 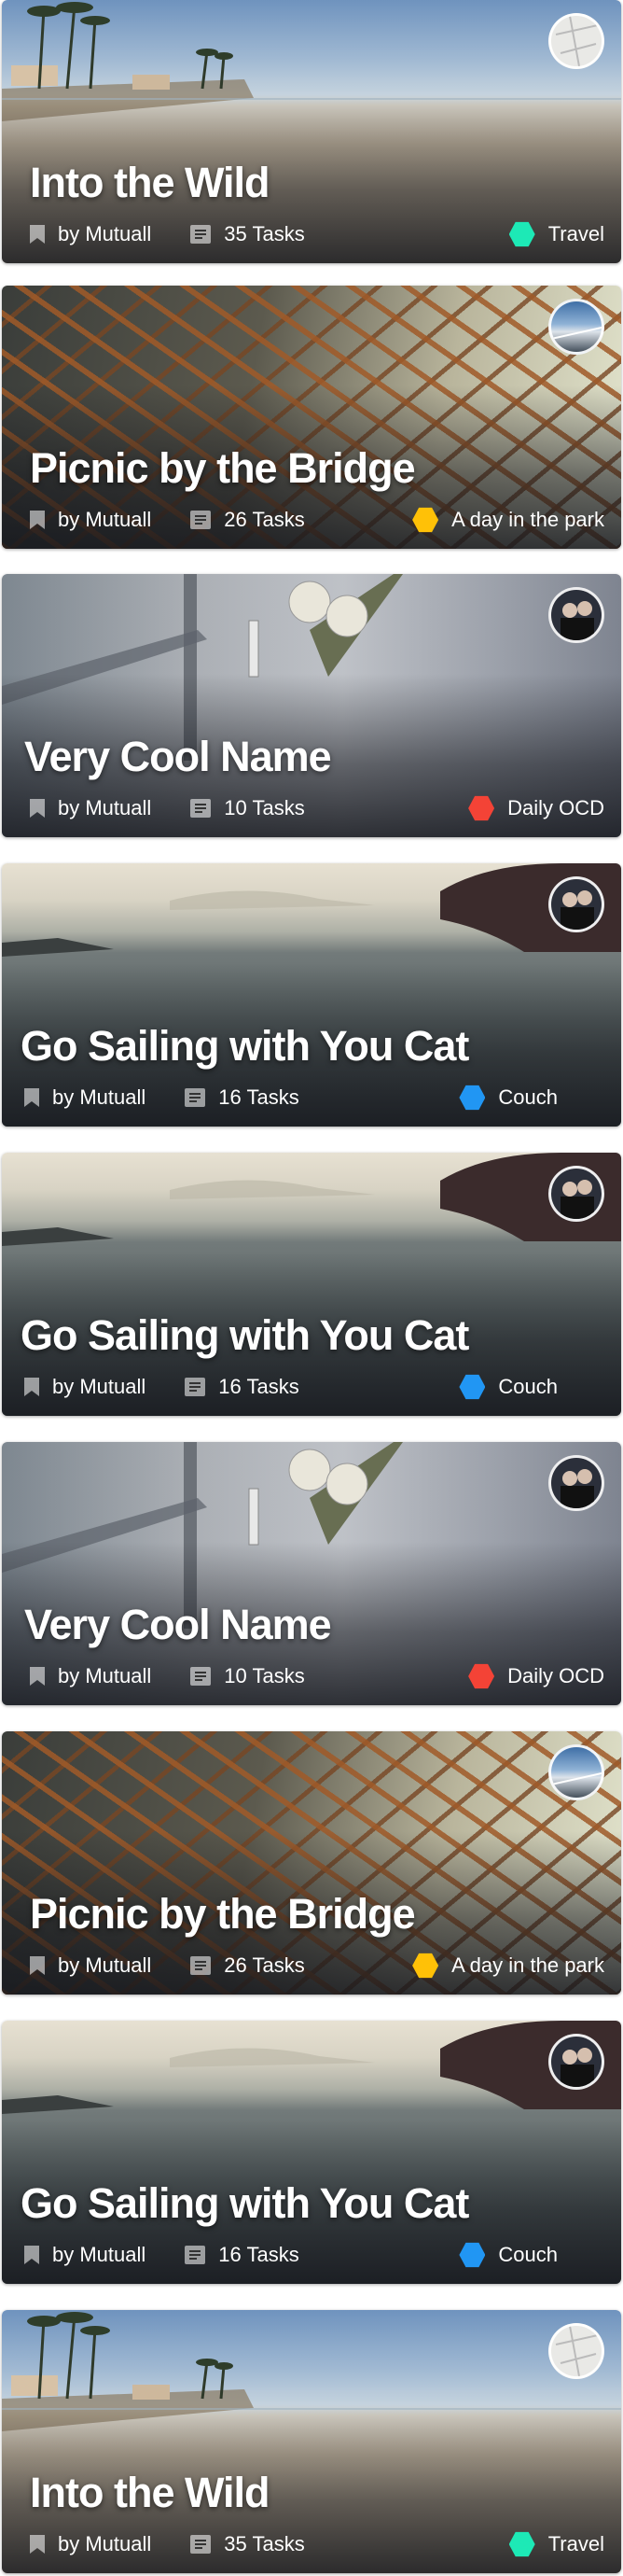 I want to click on category-label: Couch, so click(x=528, y=1386).